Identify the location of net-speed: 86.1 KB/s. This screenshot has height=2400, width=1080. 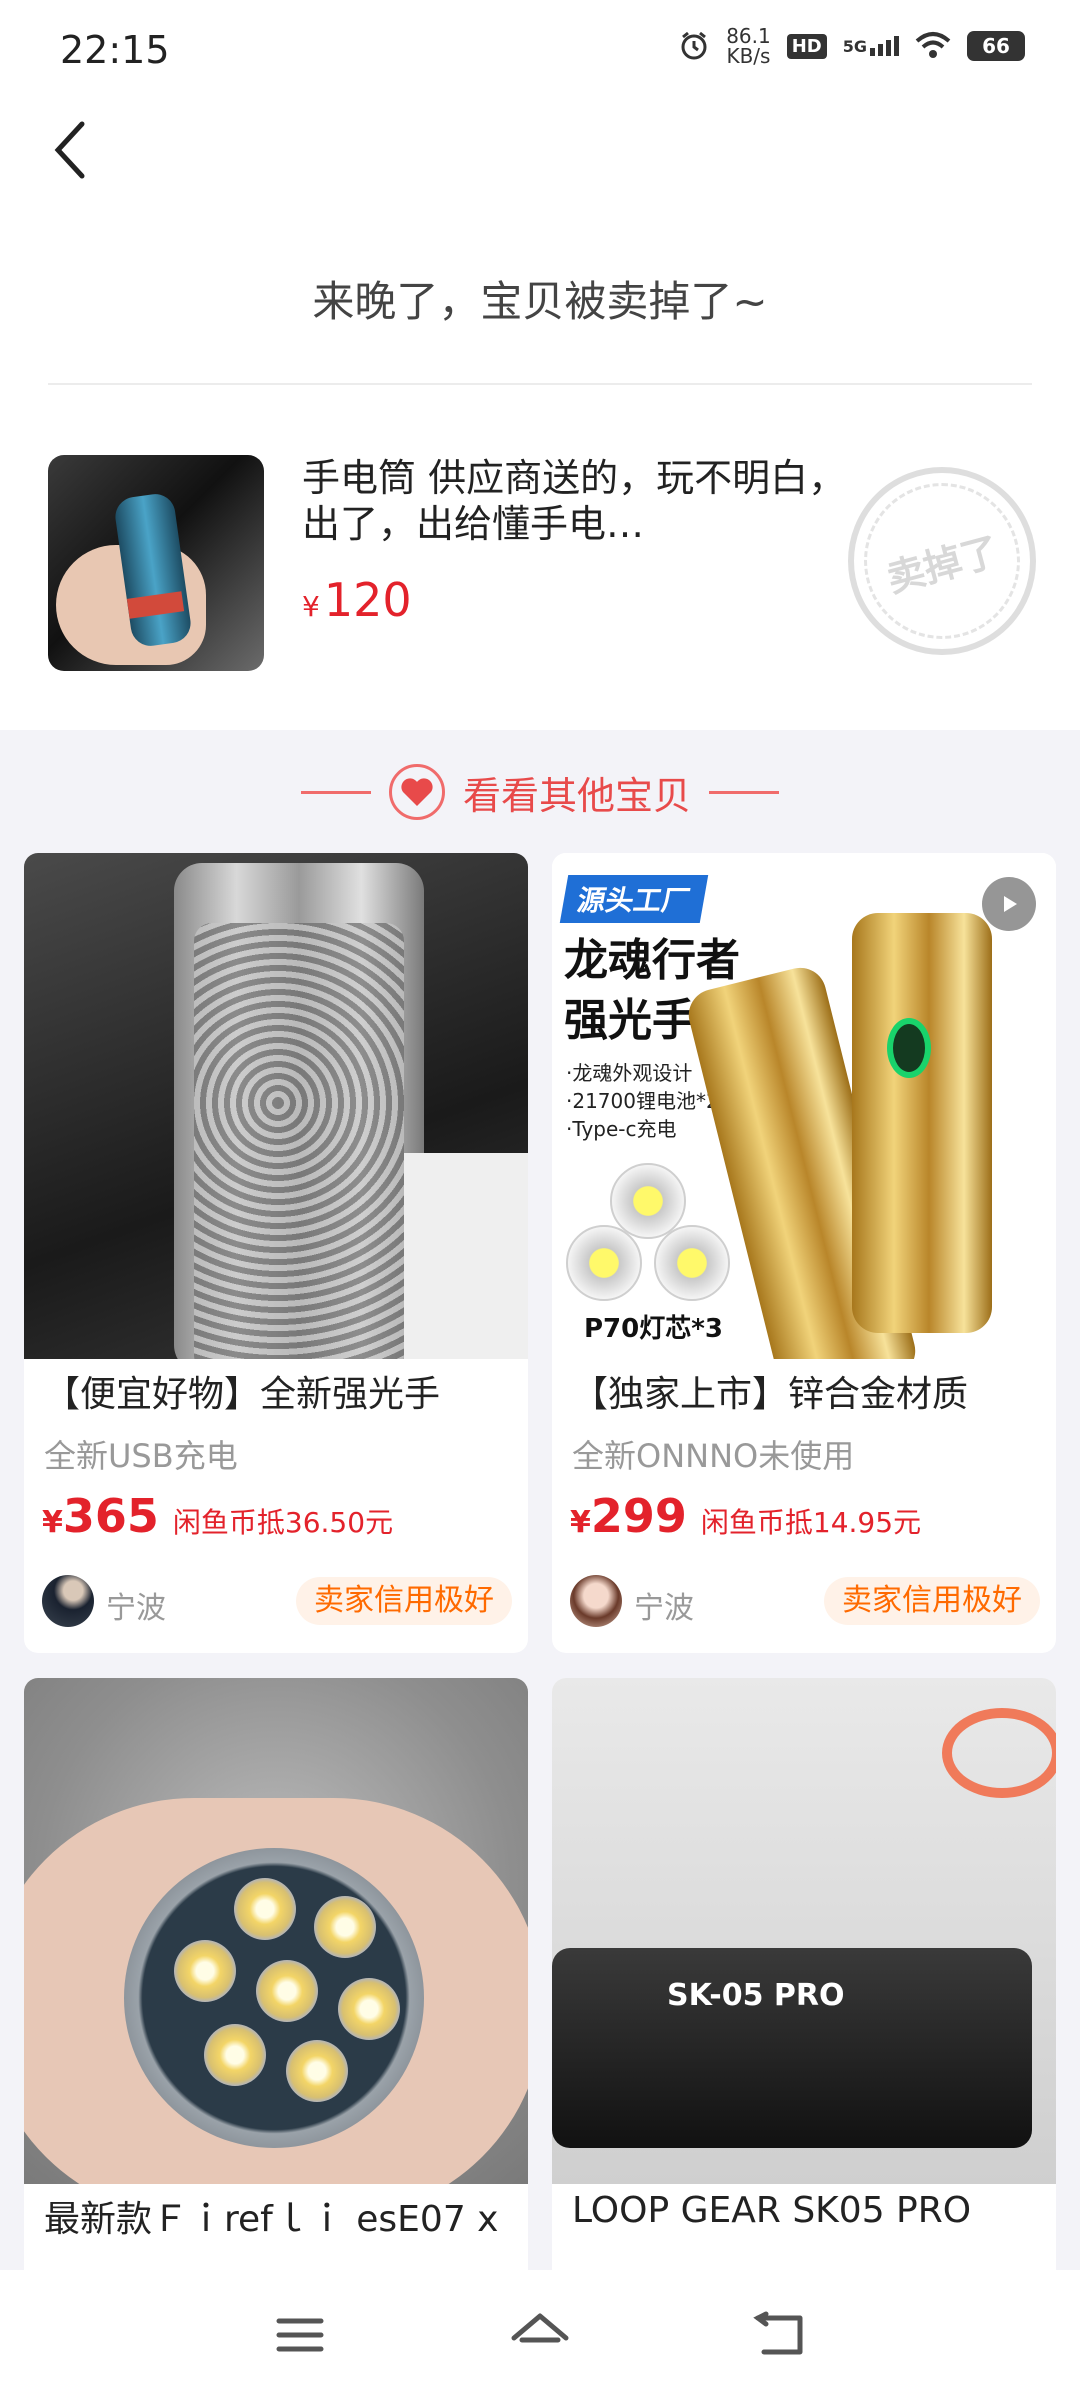
(748, 46).